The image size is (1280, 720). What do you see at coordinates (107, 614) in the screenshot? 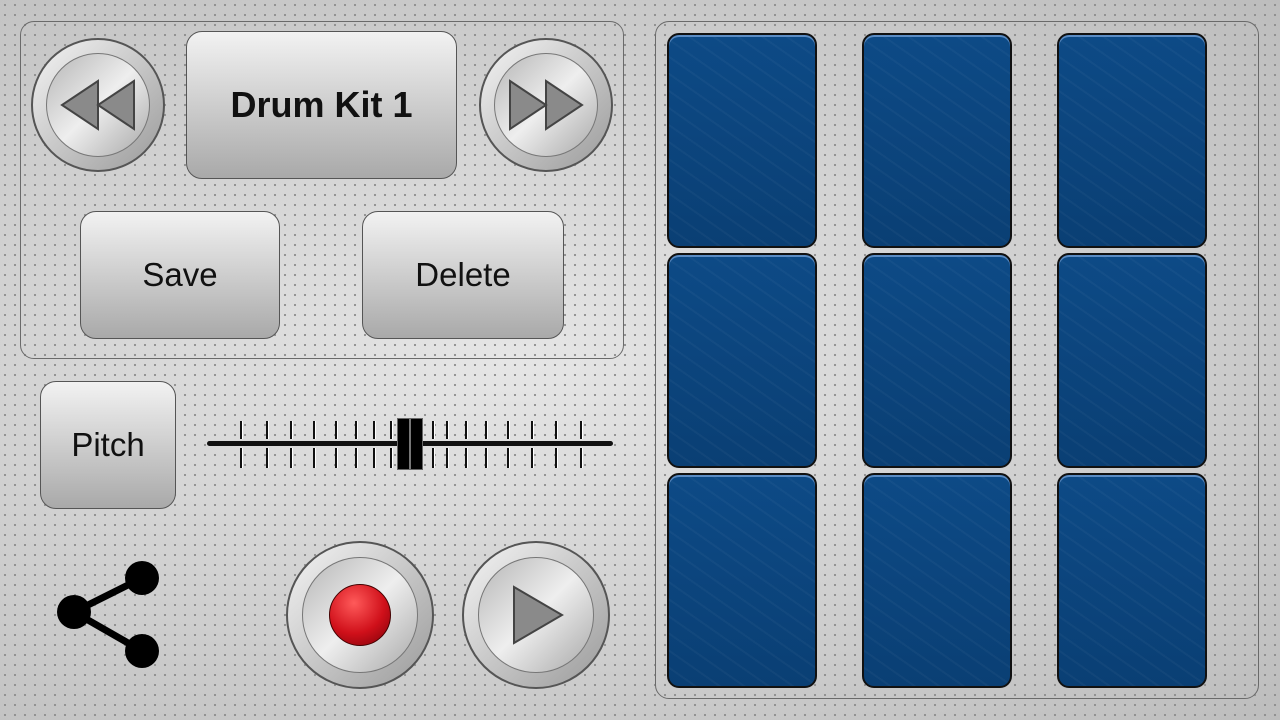
I see `share-icon` at bounding box center [107, 614].